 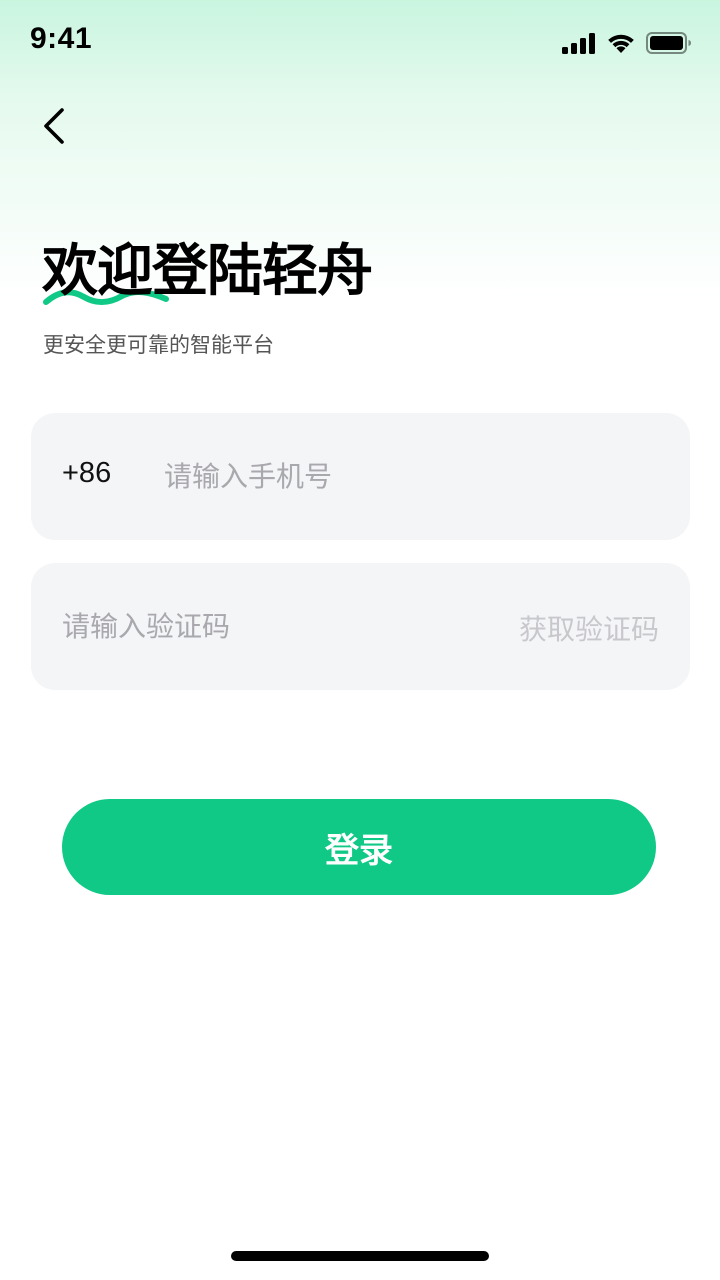 What do you see at coordinates (262, 626) in the screenshot?
I see `verification-code-input` at bounding box center [262, 626].